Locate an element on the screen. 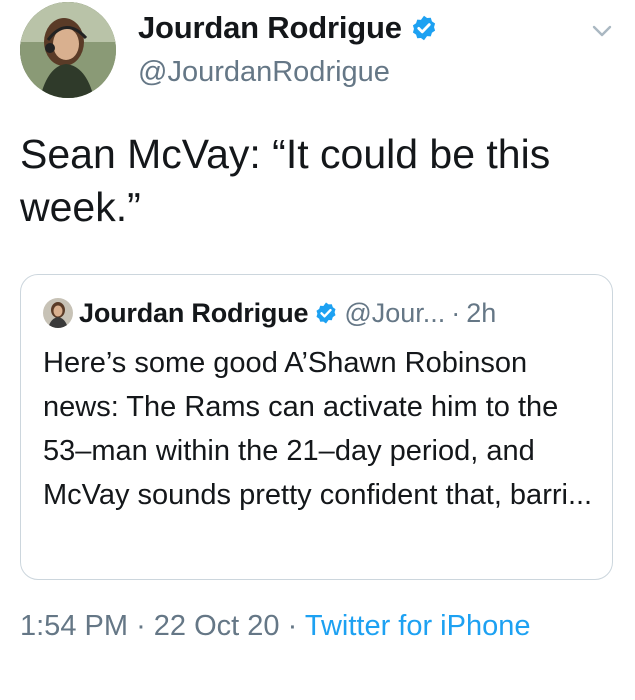 The image size is (635, 700). author-name-row: Jourdan Rodrigue is located at coordinates (288, 28).